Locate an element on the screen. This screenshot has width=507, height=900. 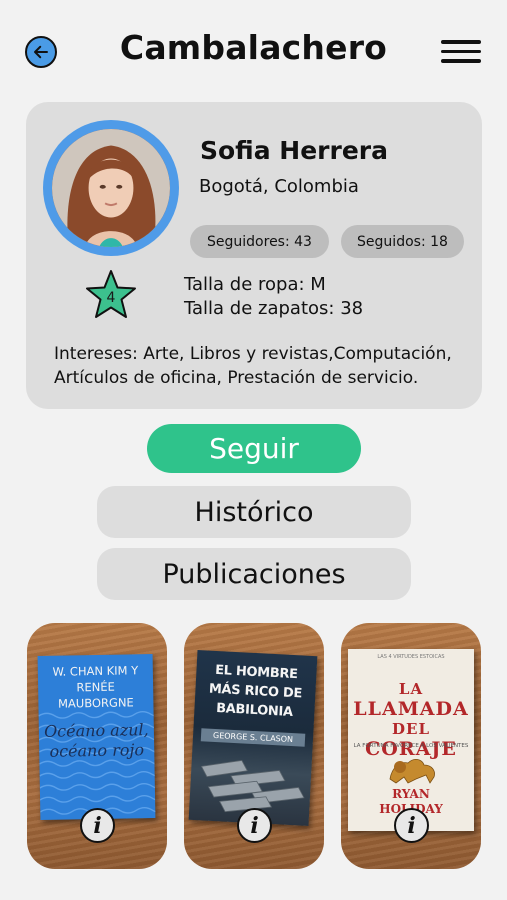
clothing-size: Talla de ropa: M is located at coordinates (255, 284).